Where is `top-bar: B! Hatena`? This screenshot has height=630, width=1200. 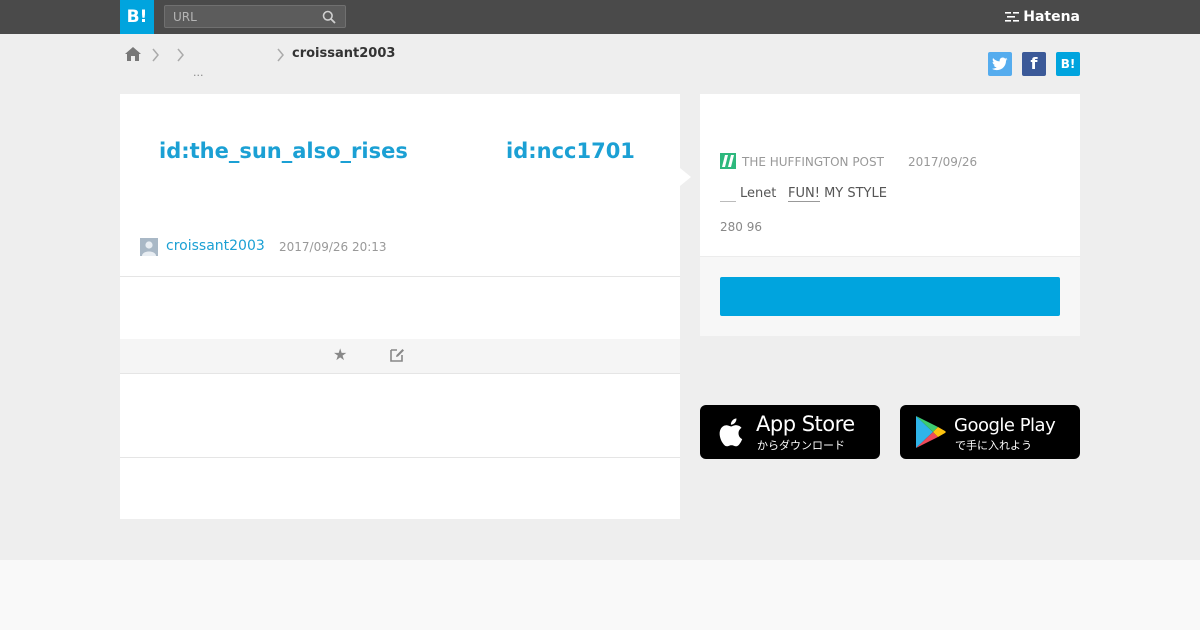 top-bar: B! Hatena is located at coordinates (600, 17).